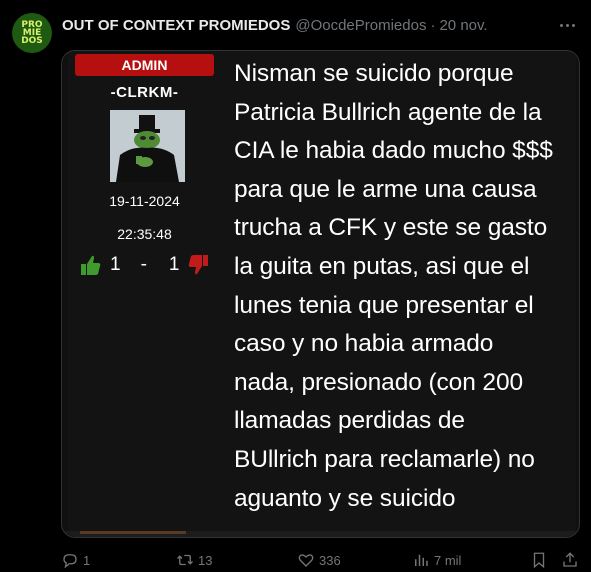  I want to click on forum-post-time: 22:35:48, so click(144, 234).